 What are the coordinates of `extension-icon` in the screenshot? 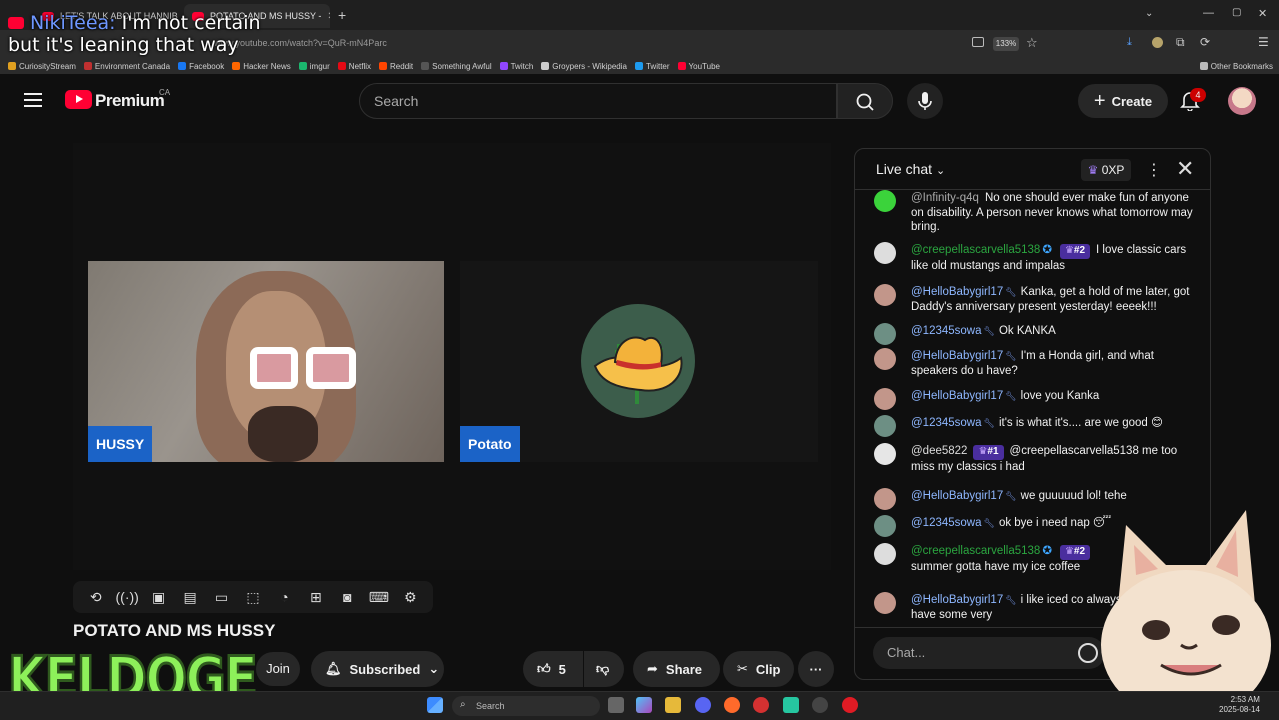 It's located at (1157, 42).